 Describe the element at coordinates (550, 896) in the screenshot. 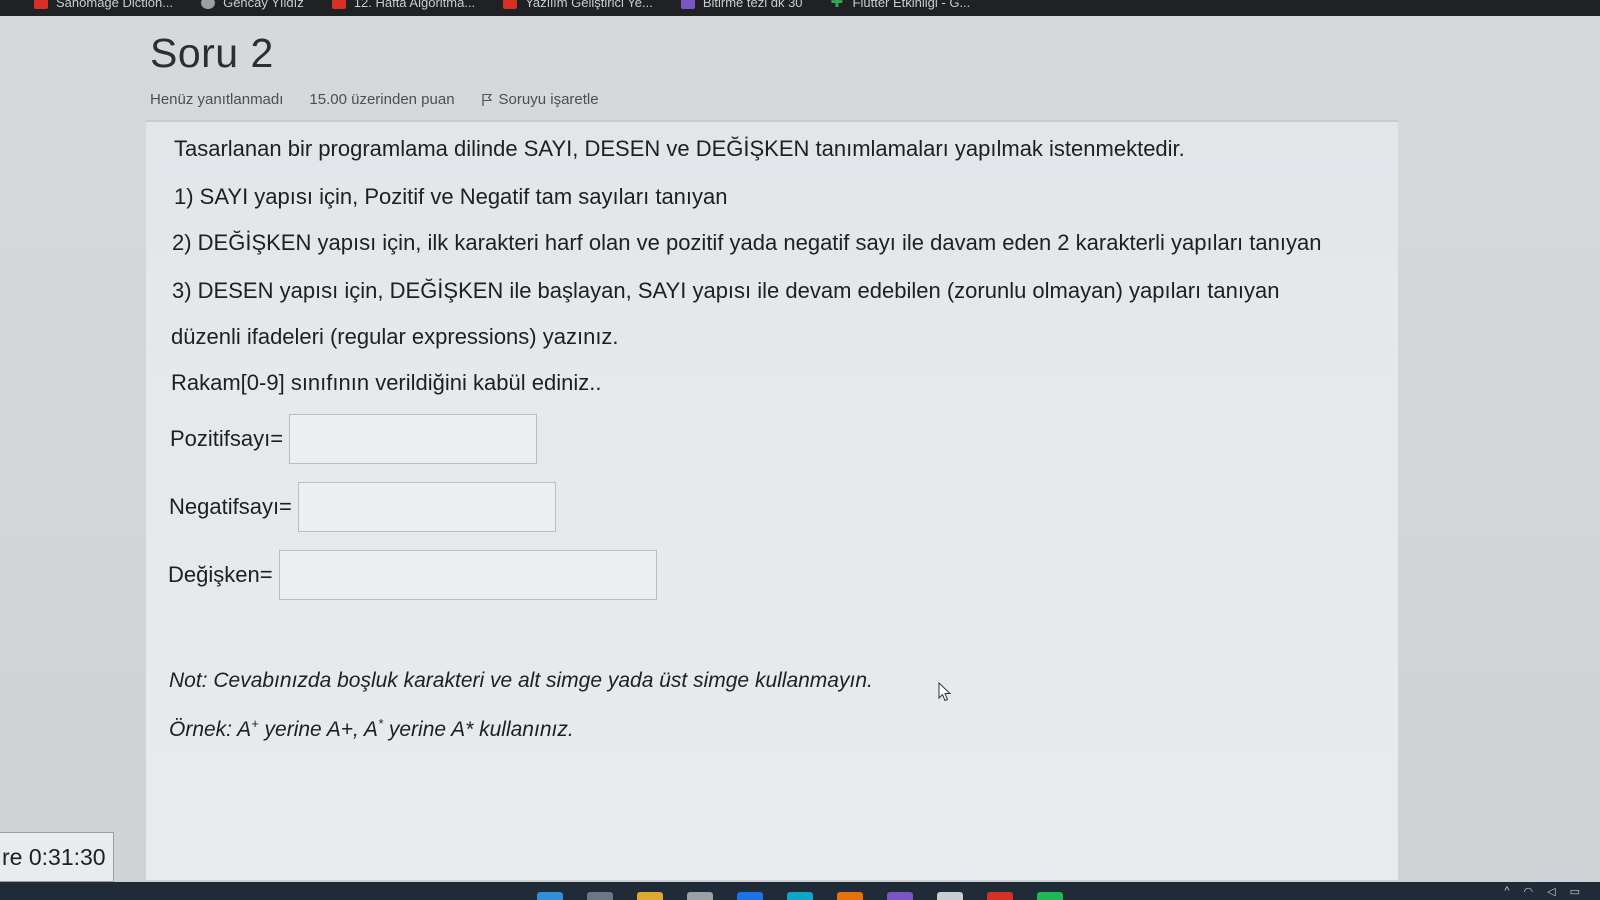

I see `windows-start-icon` at that location.